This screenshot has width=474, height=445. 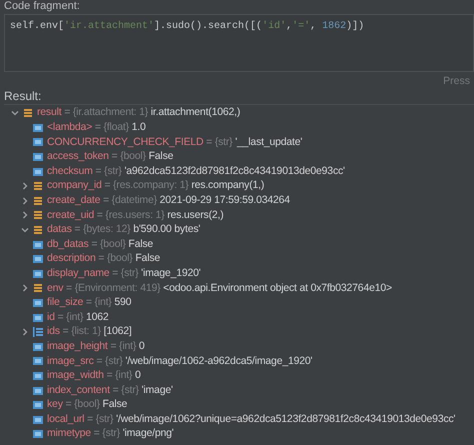 What do you see at coordinates (95, 346) in the screenshot?
I see `tree-item-text: image_height = {int} 0` at bounding box center [95, 346].